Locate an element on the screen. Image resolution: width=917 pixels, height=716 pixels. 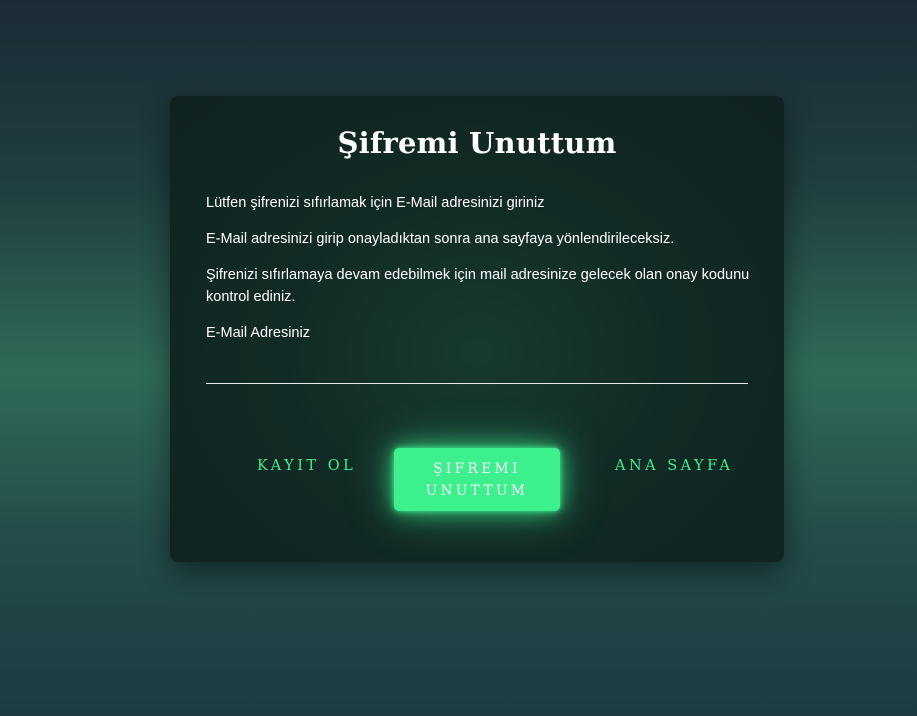
email-input is located at coordinates (477, 369).